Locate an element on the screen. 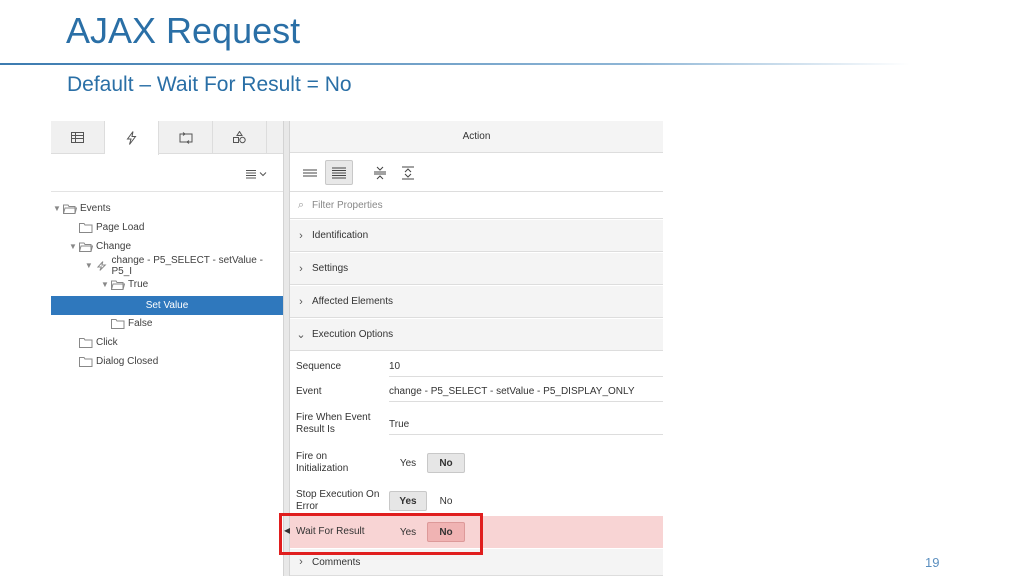 The image size is (1024, 576). property-fire-when: Fire When Event Result Is True is located at coordinates (476, 425).